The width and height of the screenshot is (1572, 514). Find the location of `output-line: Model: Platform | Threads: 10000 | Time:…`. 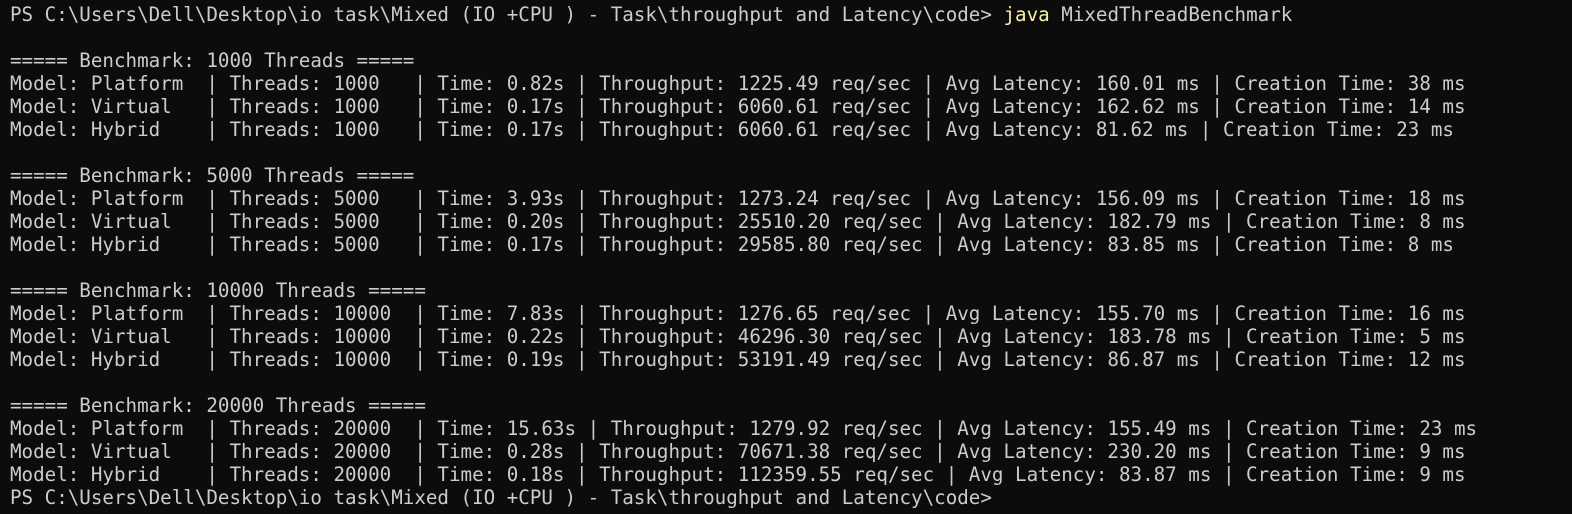

output-line: Model: Platform | Threads: 10000 | Time:… is located at coordinates (738, 313).